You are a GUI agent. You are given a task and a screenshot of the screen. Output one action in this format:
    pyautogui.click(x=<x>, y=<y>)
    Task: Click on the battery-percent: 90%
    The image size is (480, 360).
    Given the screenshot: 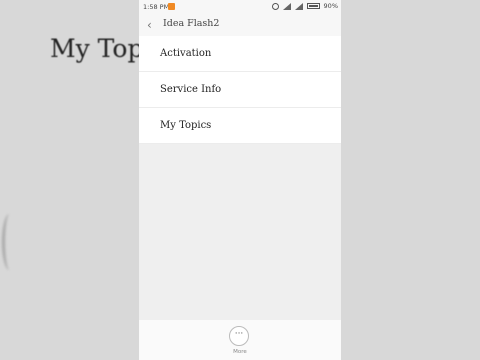 What is the action you would take?
    pyautogui.click(x=330, y=6)
    